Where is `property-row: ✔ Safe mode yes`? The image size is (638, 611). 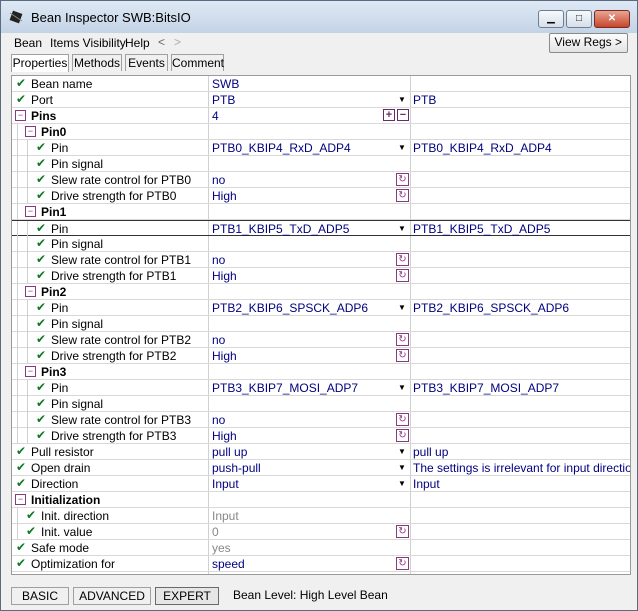
property-row: ✔ Safe mode yes is located at coordinates (321, 548).